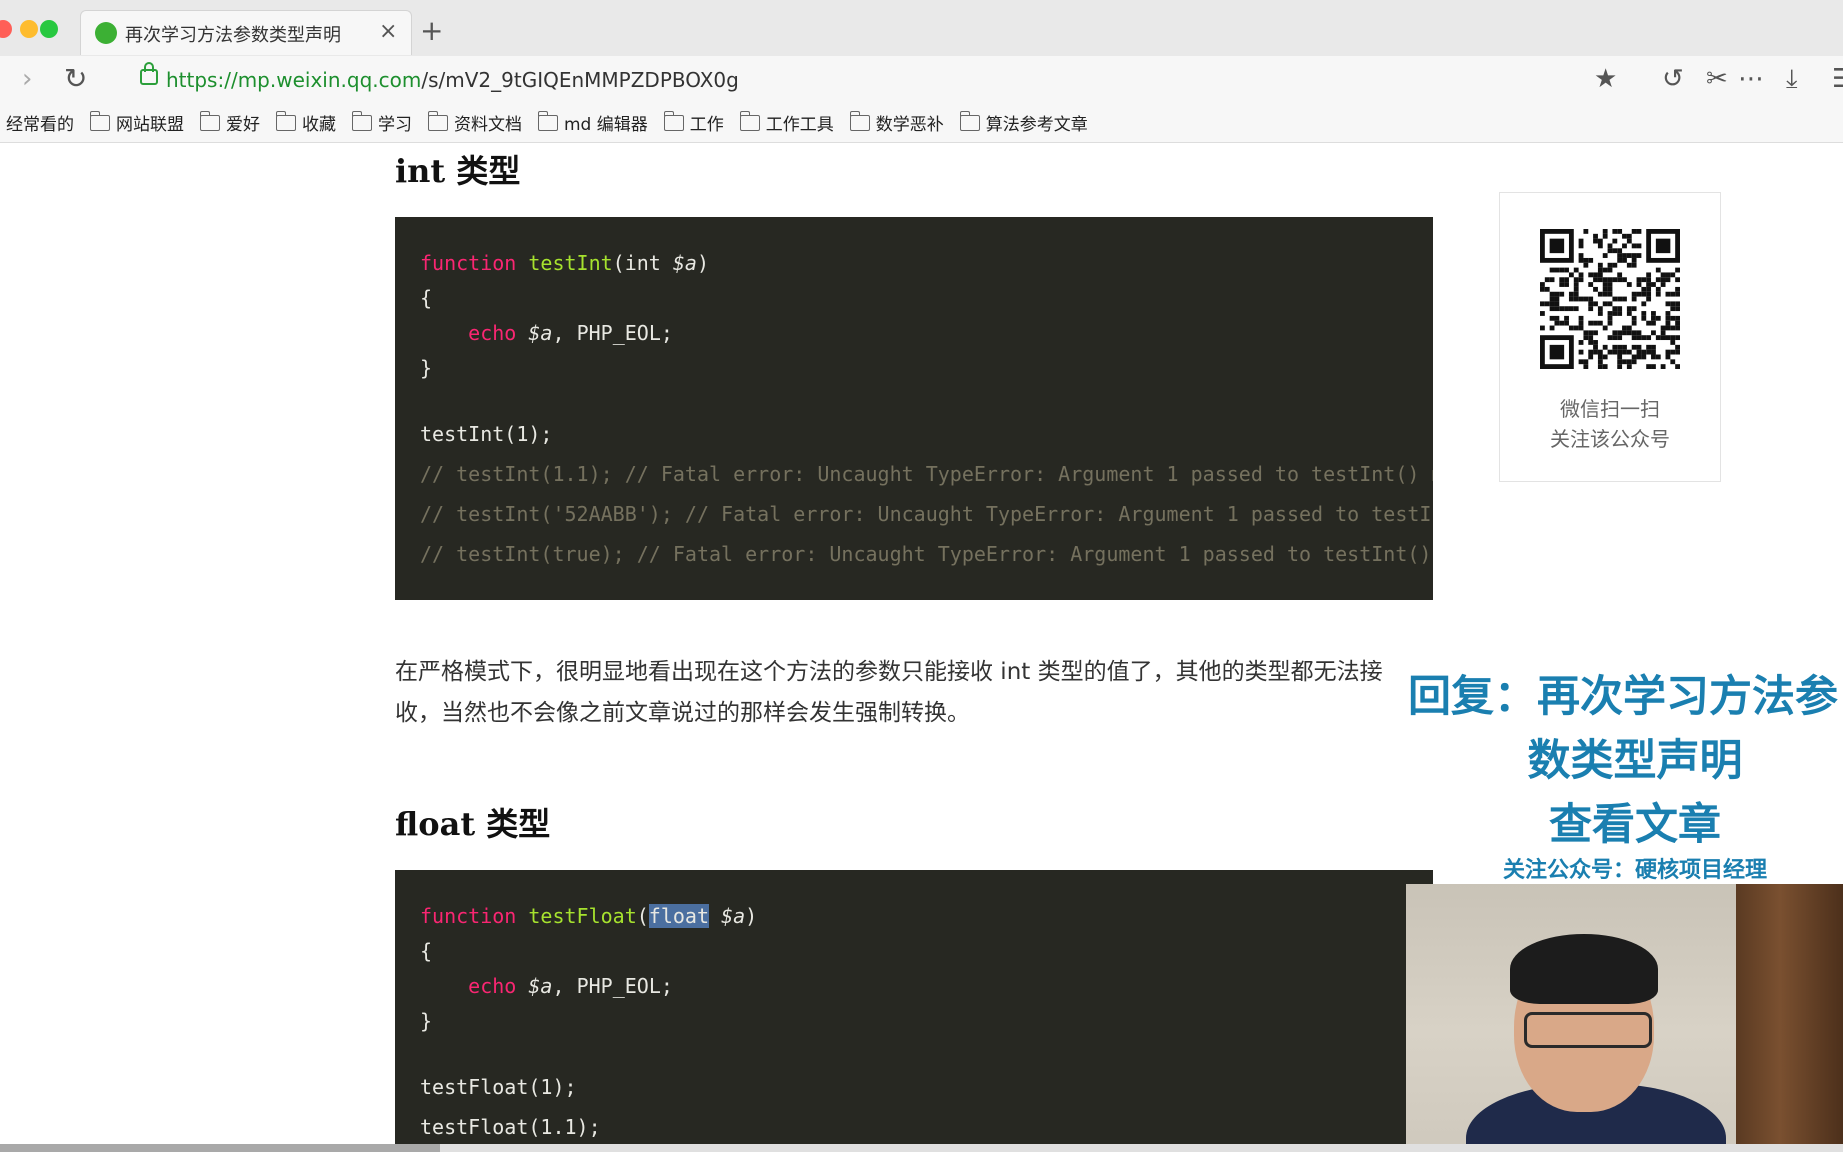 The width and height of the screenshot is (1843, 1152). Describe the element at coordinates (799, 125) in the screenshot. I see `bookmark-label: 工作工具` at that location.